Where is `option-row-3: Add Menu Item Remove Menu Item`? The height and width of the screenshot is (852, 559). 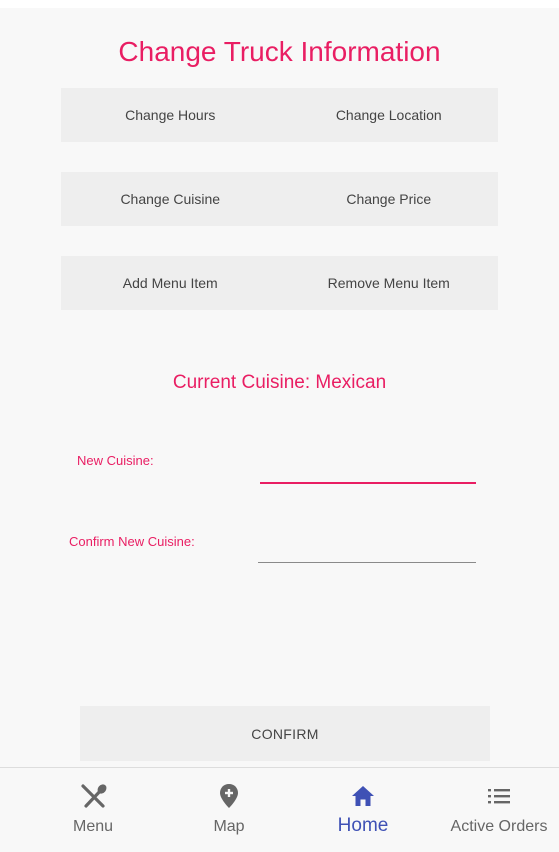 option-row-3: Add Menu Item Remove Menu Item is located at coordinates (279, 283).